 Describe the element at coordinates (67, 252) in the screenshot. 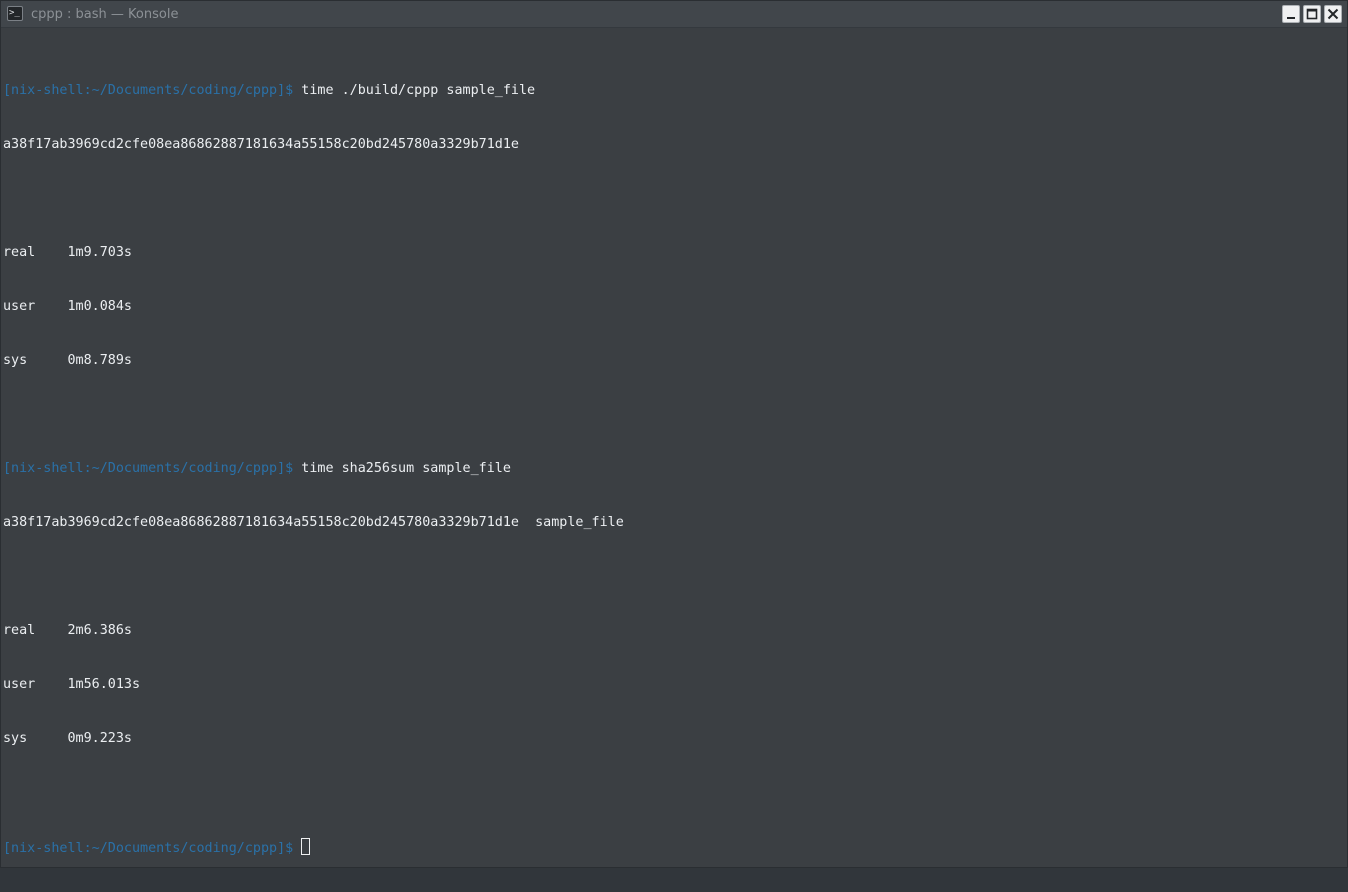

I see `timing-real: real 1m9.703s` at that location.